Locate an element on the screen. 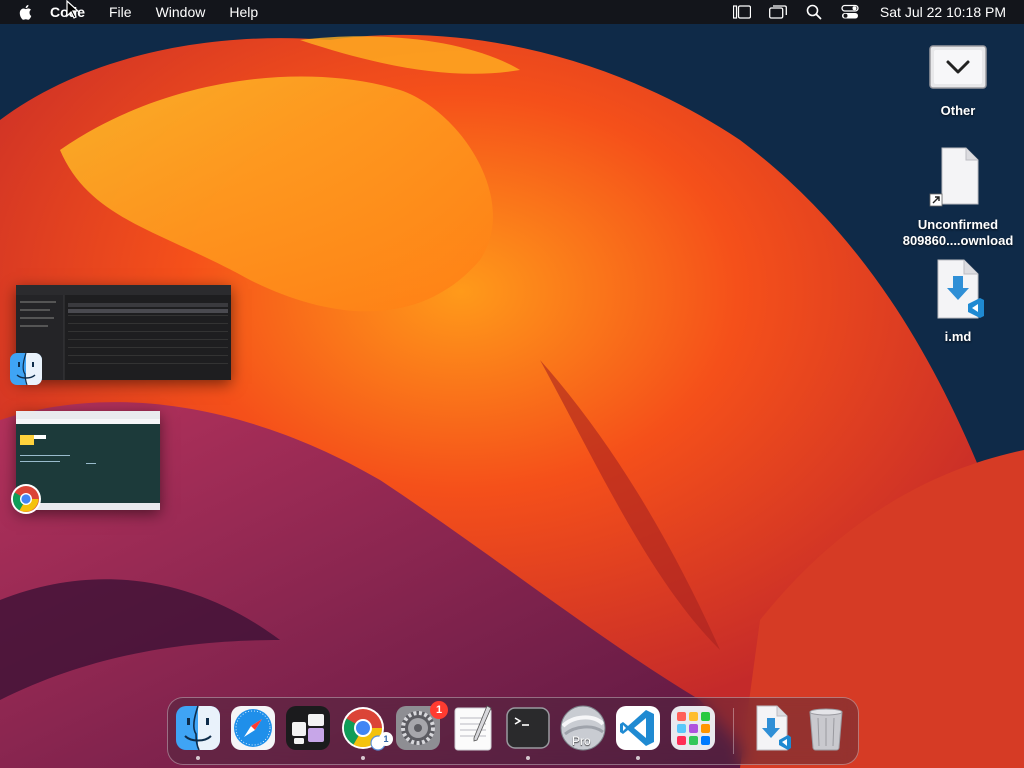 The height and width of the screenshot is (768, 1024). launchpad-icon is located at coordinates (693, 728).